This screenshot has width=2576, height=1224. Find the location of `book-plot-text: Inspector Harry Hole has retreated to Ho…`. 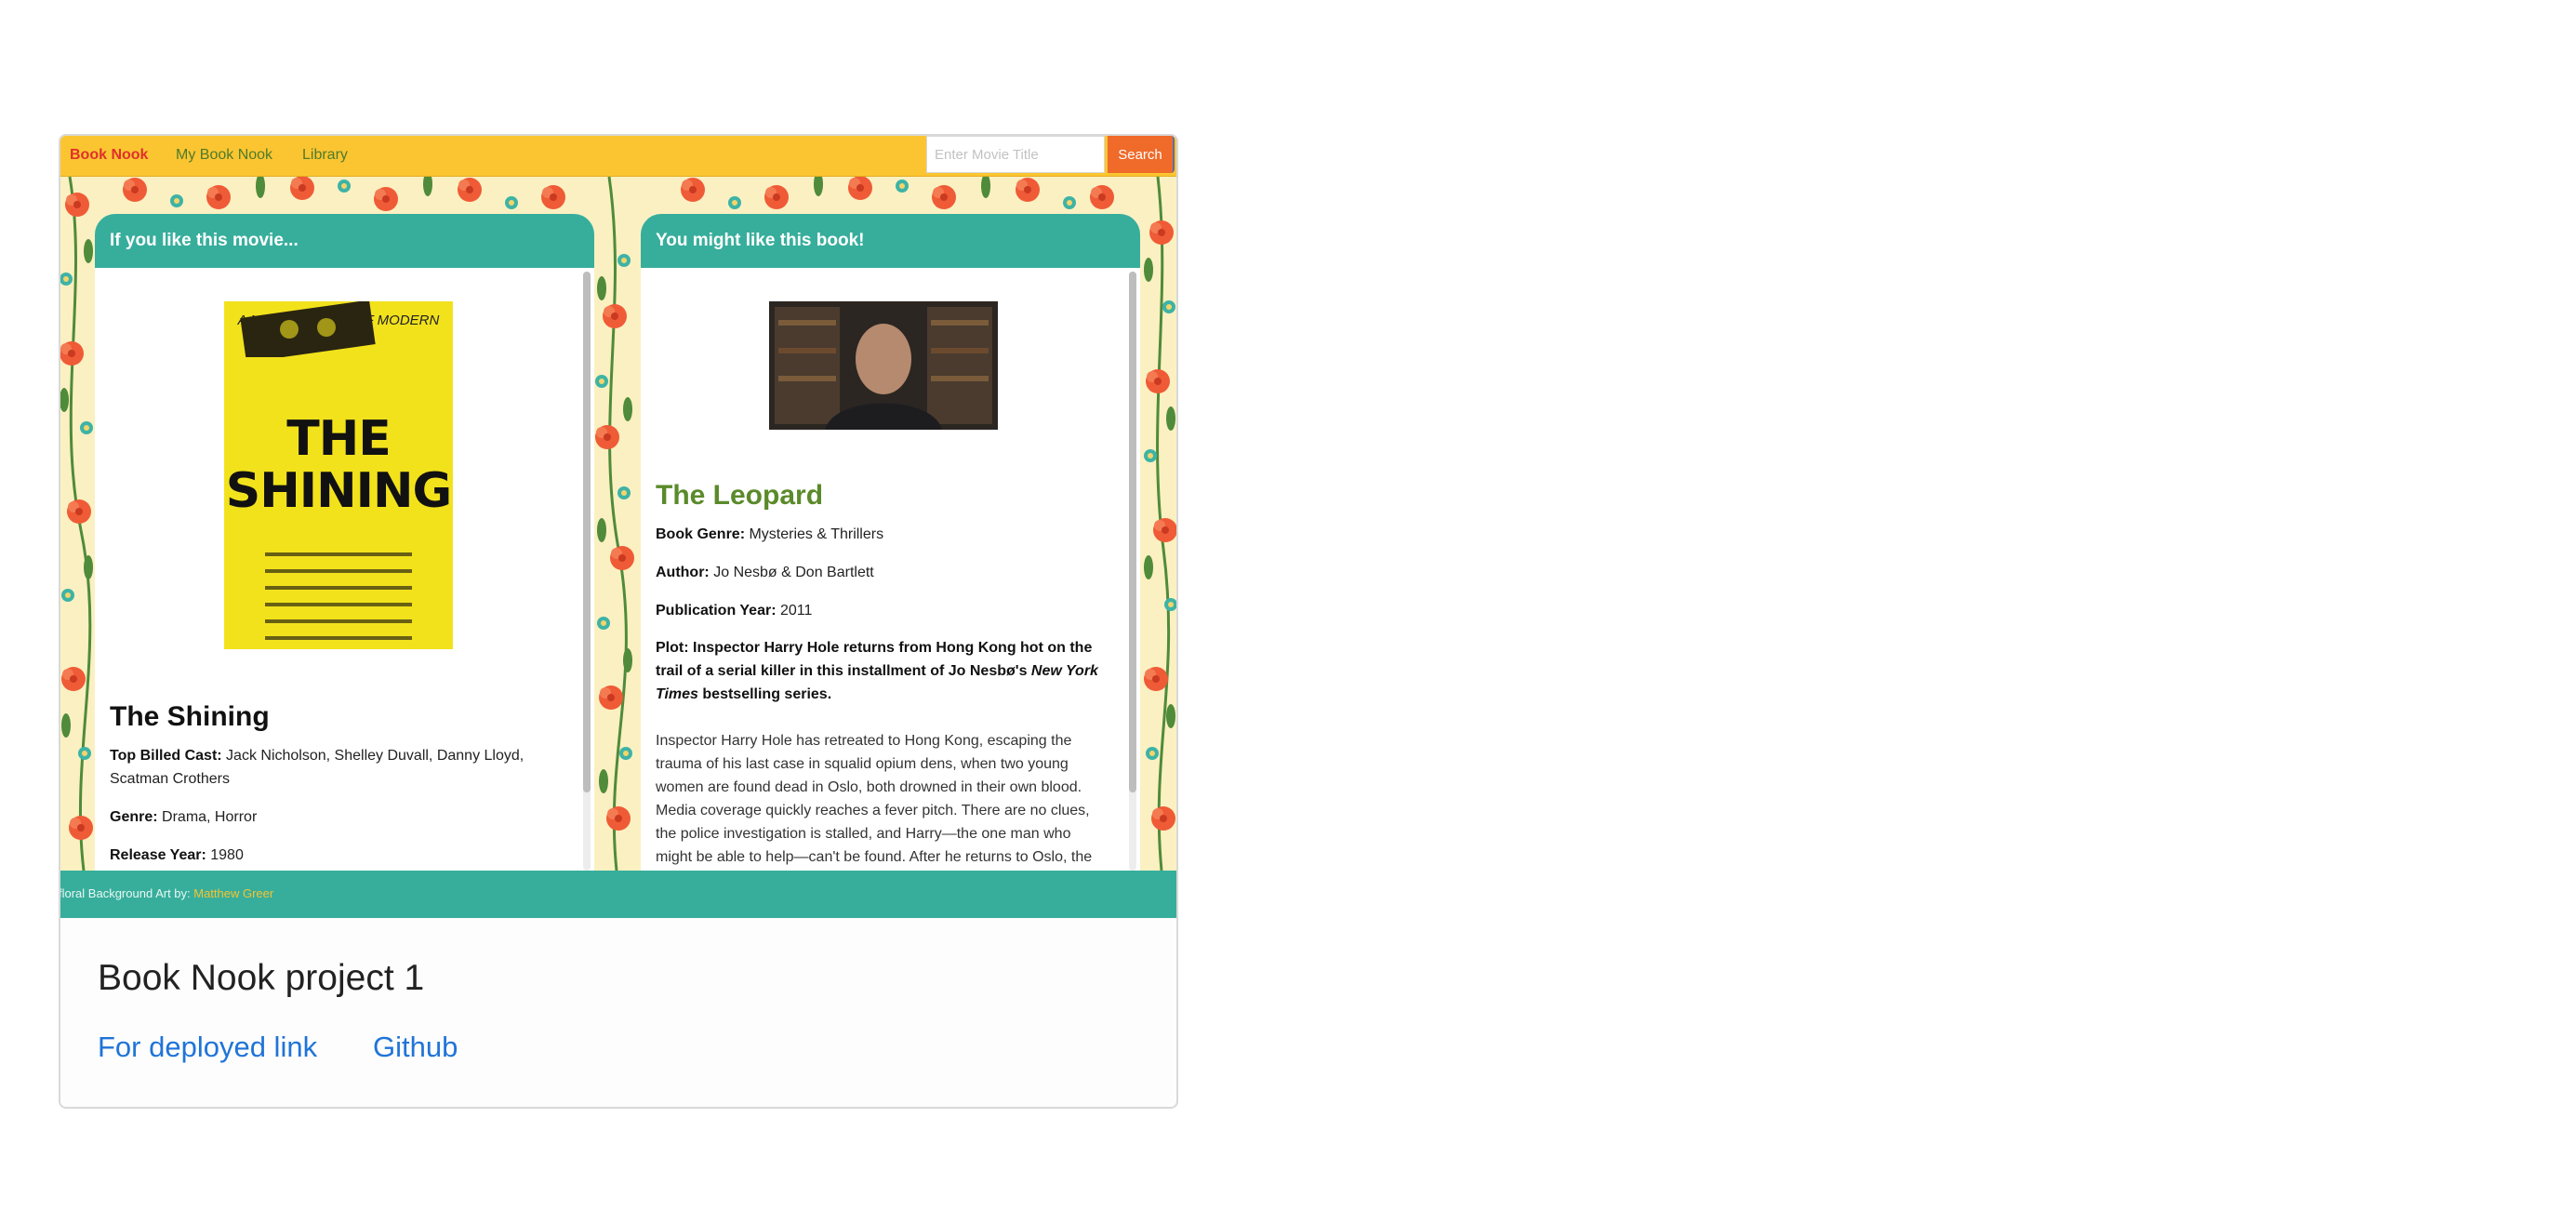

book-plot-text: Inspector Harry Hole has retreated to Ho… is located at coordinates (874, 799).